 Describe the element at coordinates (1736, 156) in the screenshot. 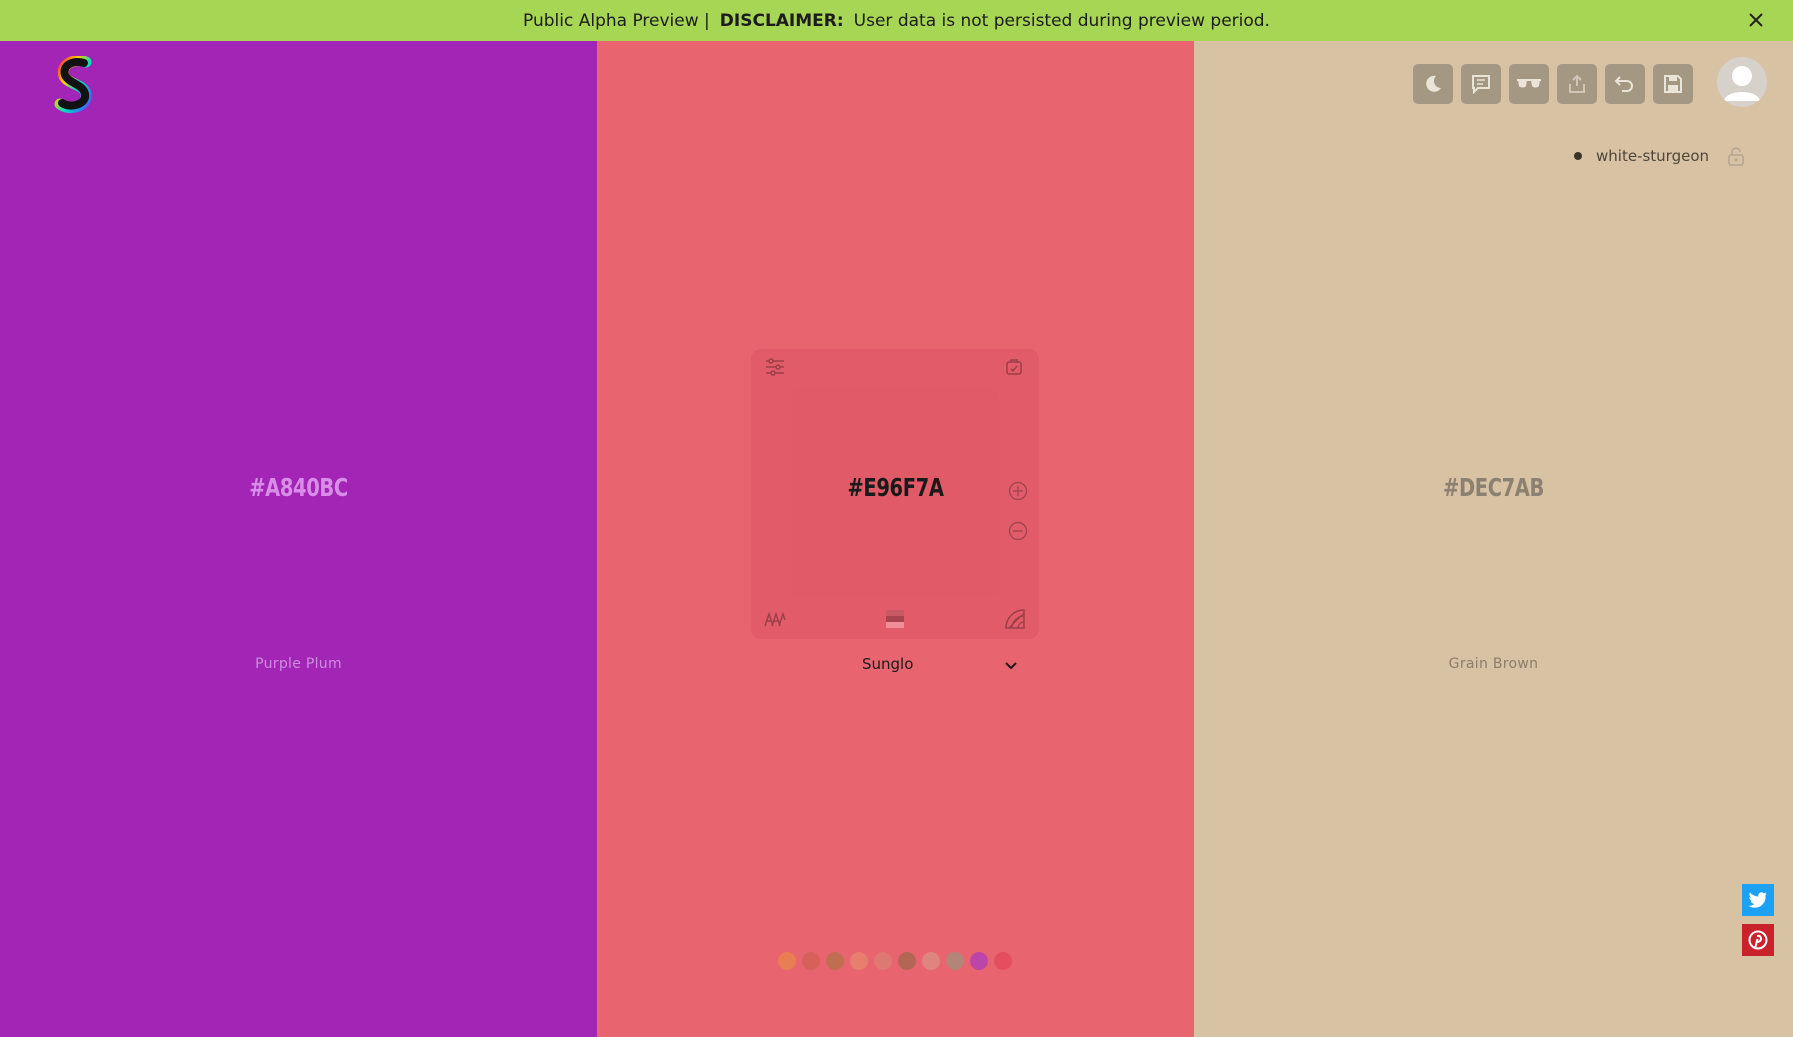

I see `unlock-icon` at that location.